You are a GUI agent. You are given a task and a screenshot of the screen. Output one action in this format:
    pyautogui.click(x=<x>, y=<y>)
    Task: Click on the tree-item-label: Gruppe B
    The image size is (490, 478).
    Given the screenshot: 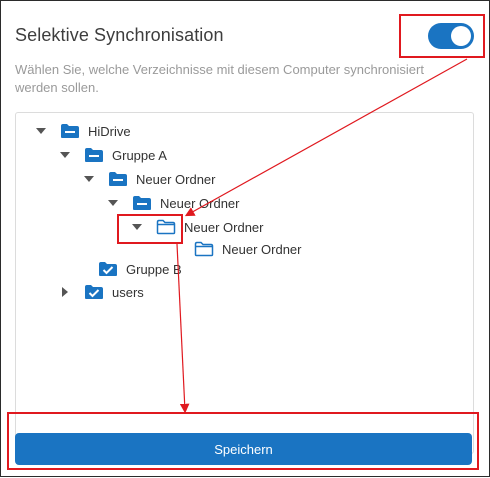 What is the action you would take?
    pyautogui.click(x=154, y=269)
    